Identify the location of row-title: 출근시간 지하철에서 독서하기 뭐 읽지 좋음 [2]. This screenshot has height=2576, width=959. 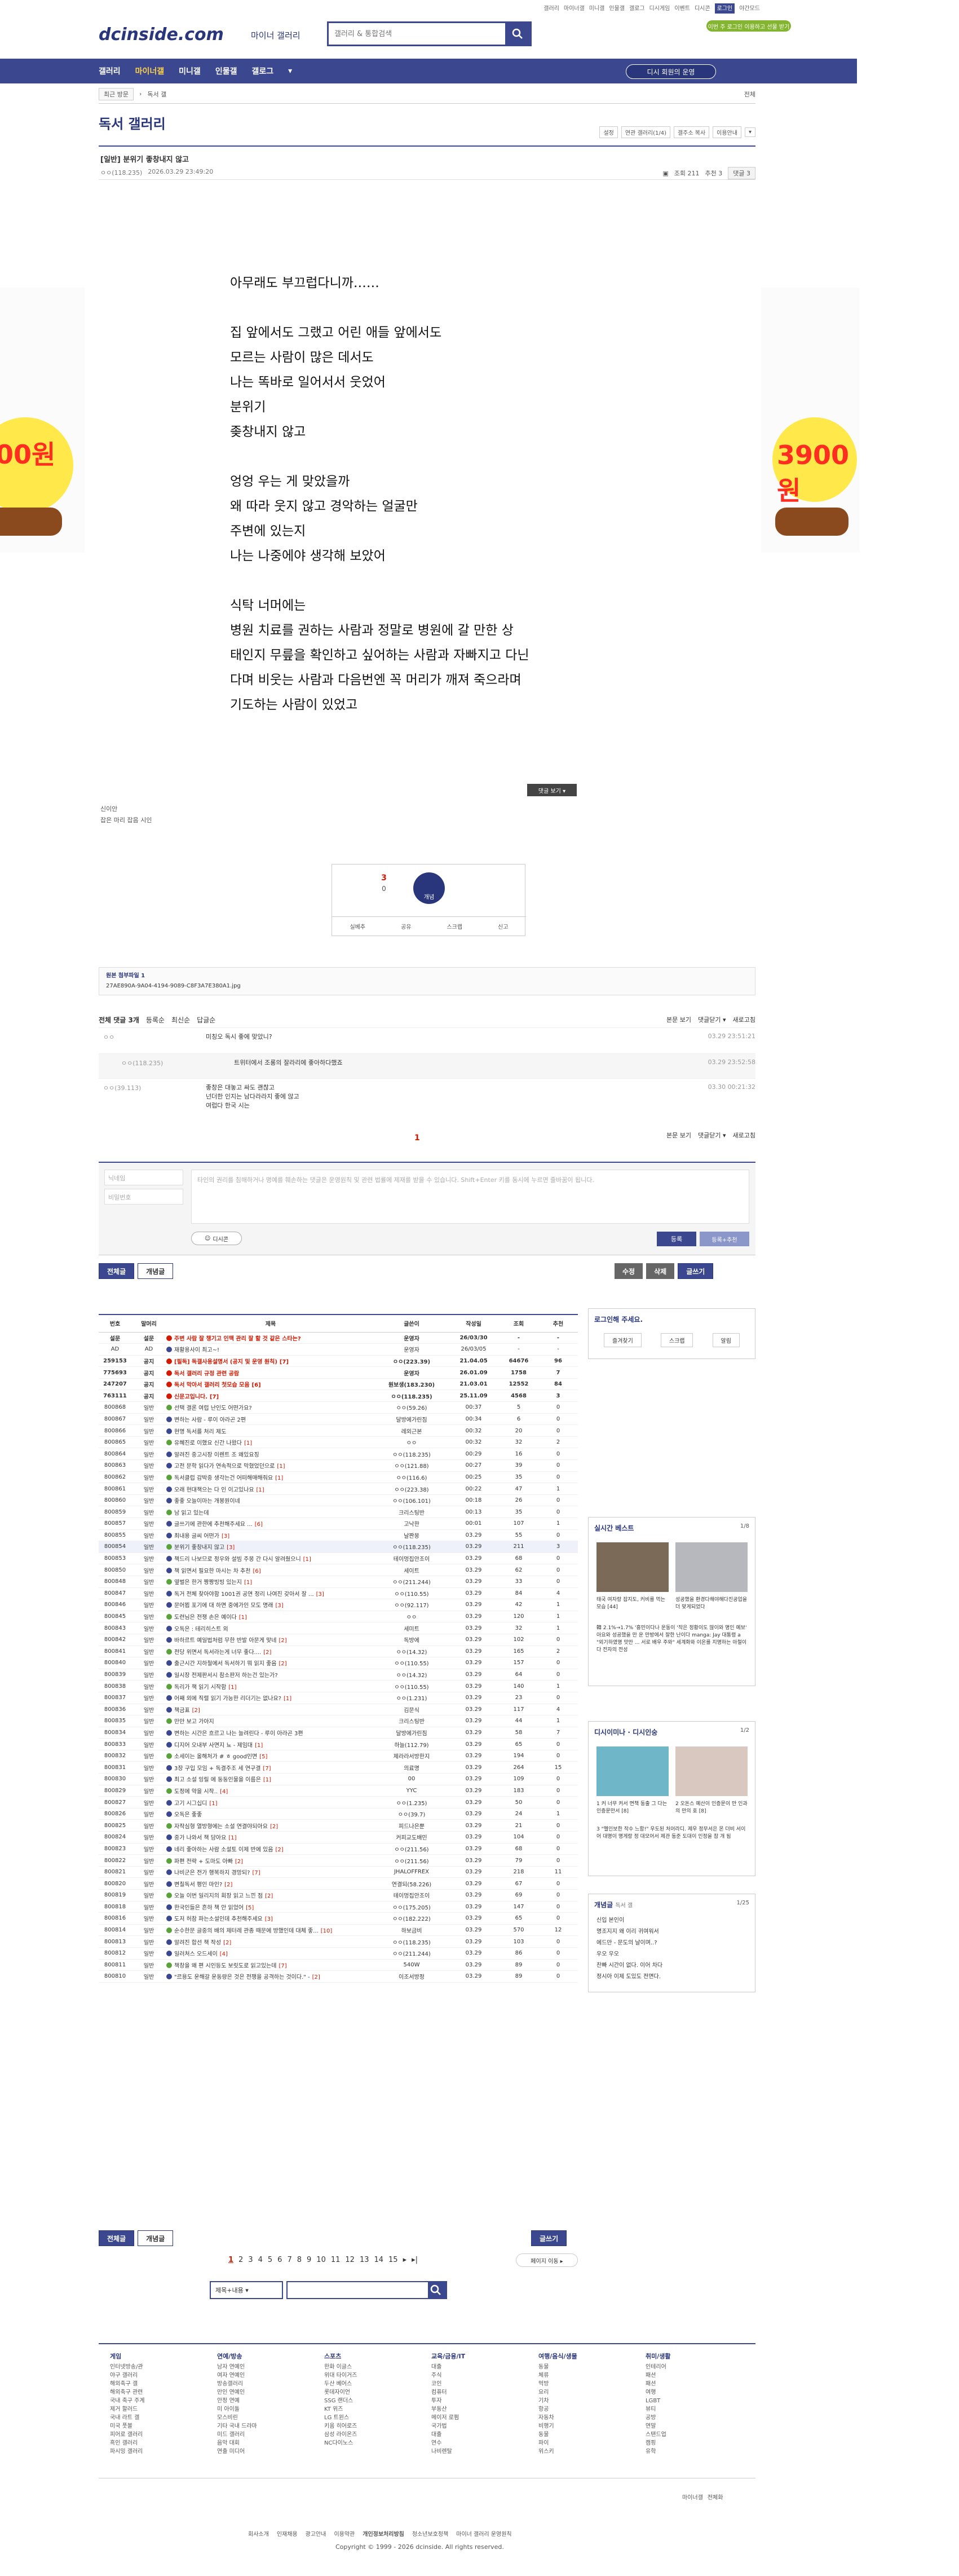
(270, 1663).